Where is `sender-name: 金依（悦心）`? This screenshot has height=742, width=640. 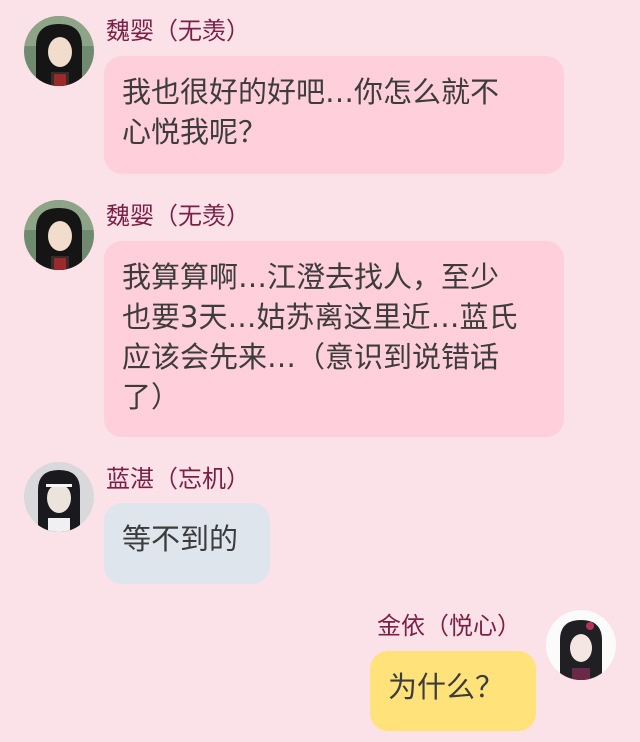 sender-name: 金依（悦心） is located at coordinates (449, 626).